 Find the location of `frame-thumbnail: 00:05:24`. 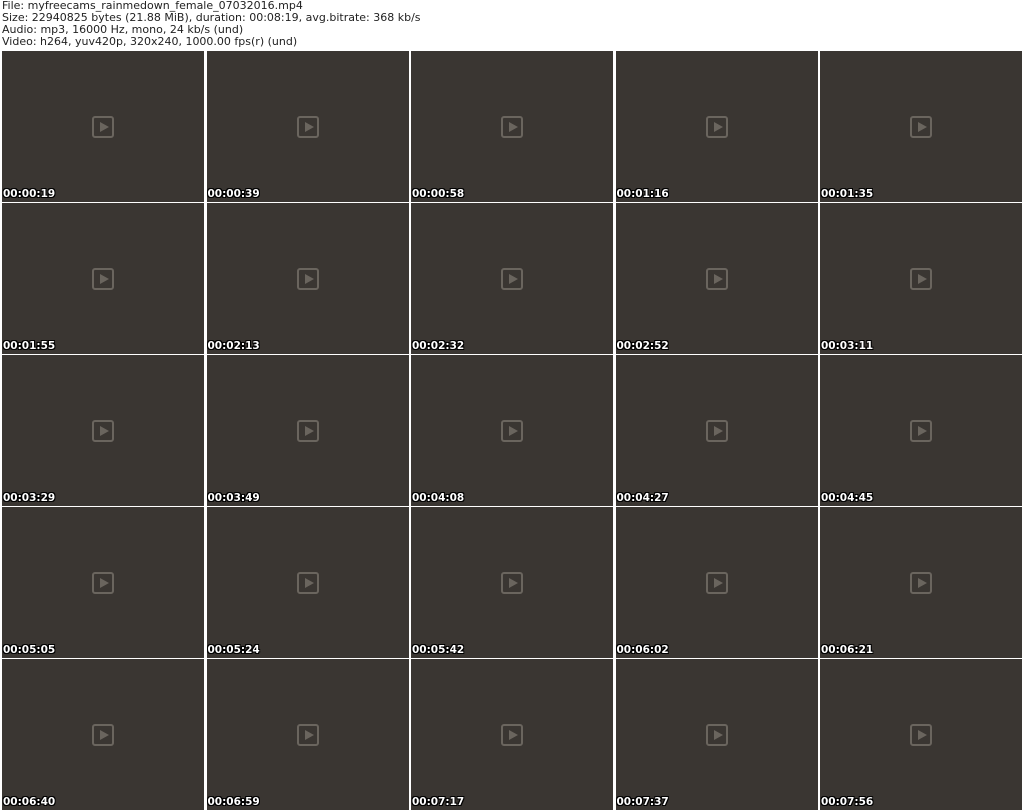

frame-thumbnail: 00:05:24 is located at coordinates (307, 582).